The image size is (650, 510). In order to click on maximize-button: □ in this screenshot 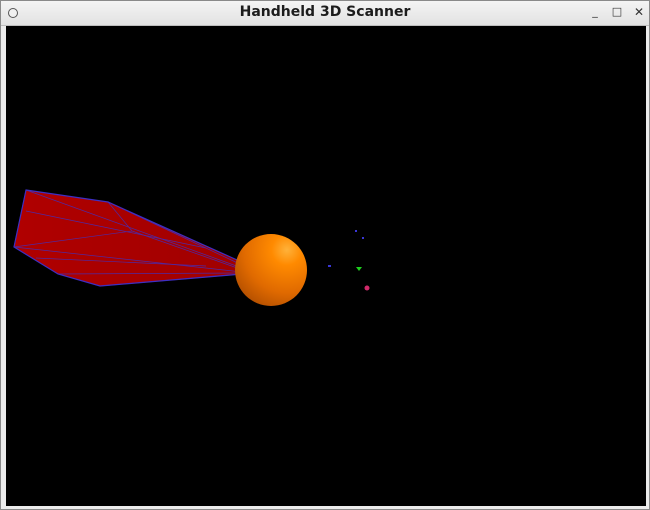, I will do `click(617, 12)`.